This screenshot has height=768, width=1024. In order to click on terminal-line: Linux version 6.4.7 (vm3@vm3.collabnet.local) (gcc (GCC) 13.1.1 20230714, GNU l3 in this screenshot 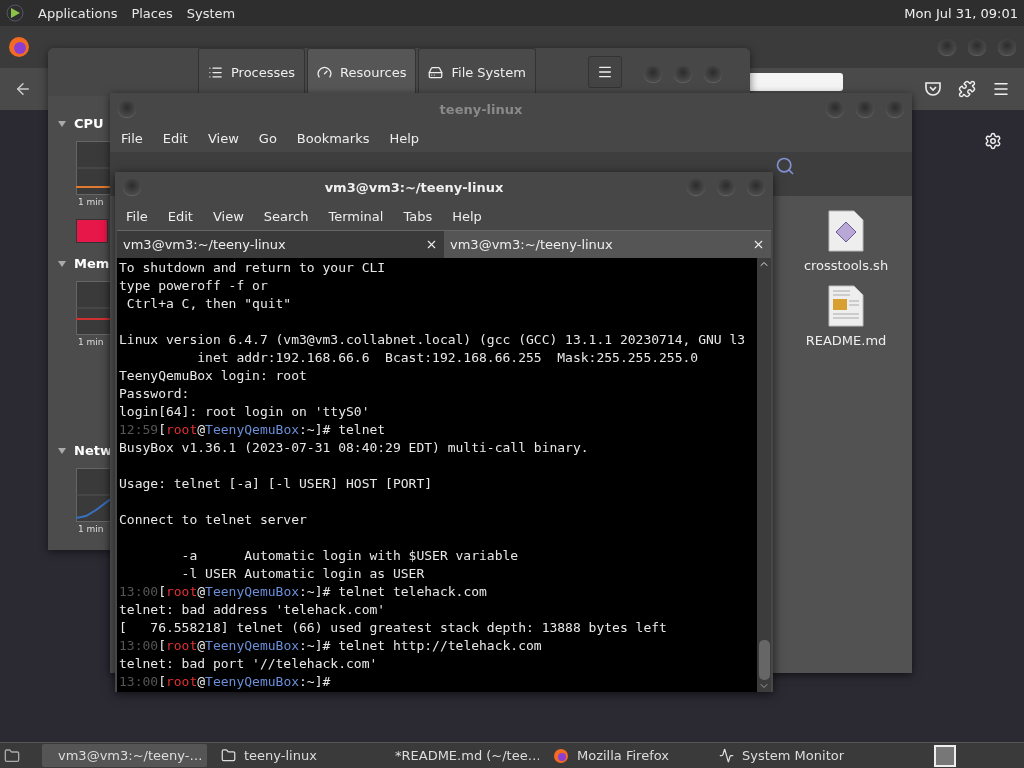, I will do `click(433, 340)`.